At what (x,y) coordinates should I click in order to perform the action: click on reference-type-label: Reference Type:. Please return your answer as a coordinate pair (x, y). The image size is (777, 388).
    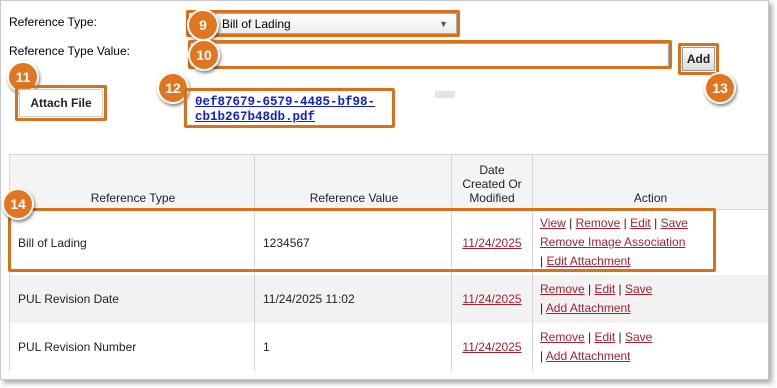
    Looking at the image, I should click on (53, 22).